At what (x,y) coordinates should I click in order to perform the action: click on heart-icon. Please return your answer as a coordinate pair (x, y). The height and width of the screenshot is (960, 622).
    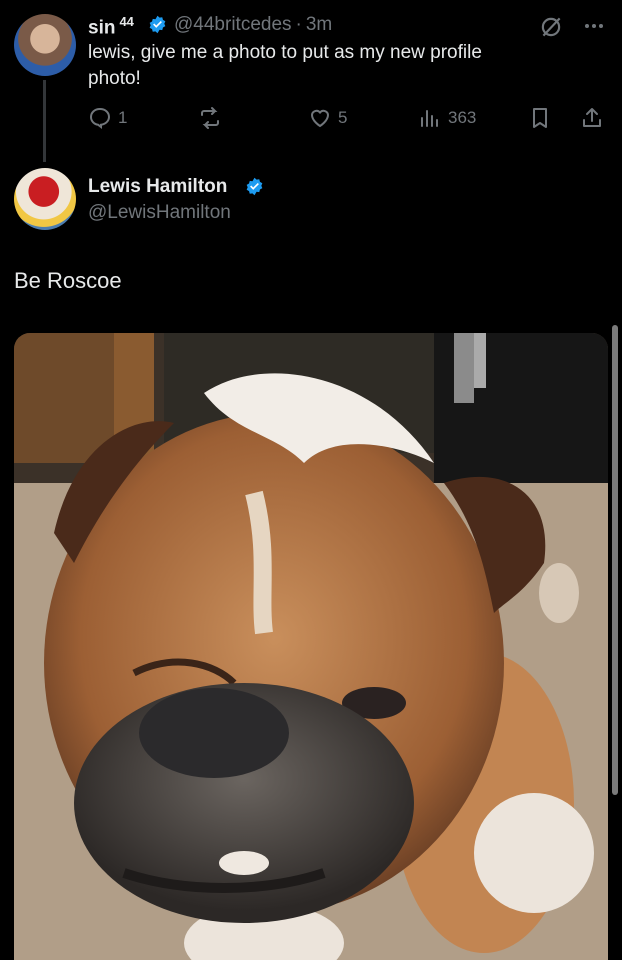
    Looking at the image, I should click on (320, 118).